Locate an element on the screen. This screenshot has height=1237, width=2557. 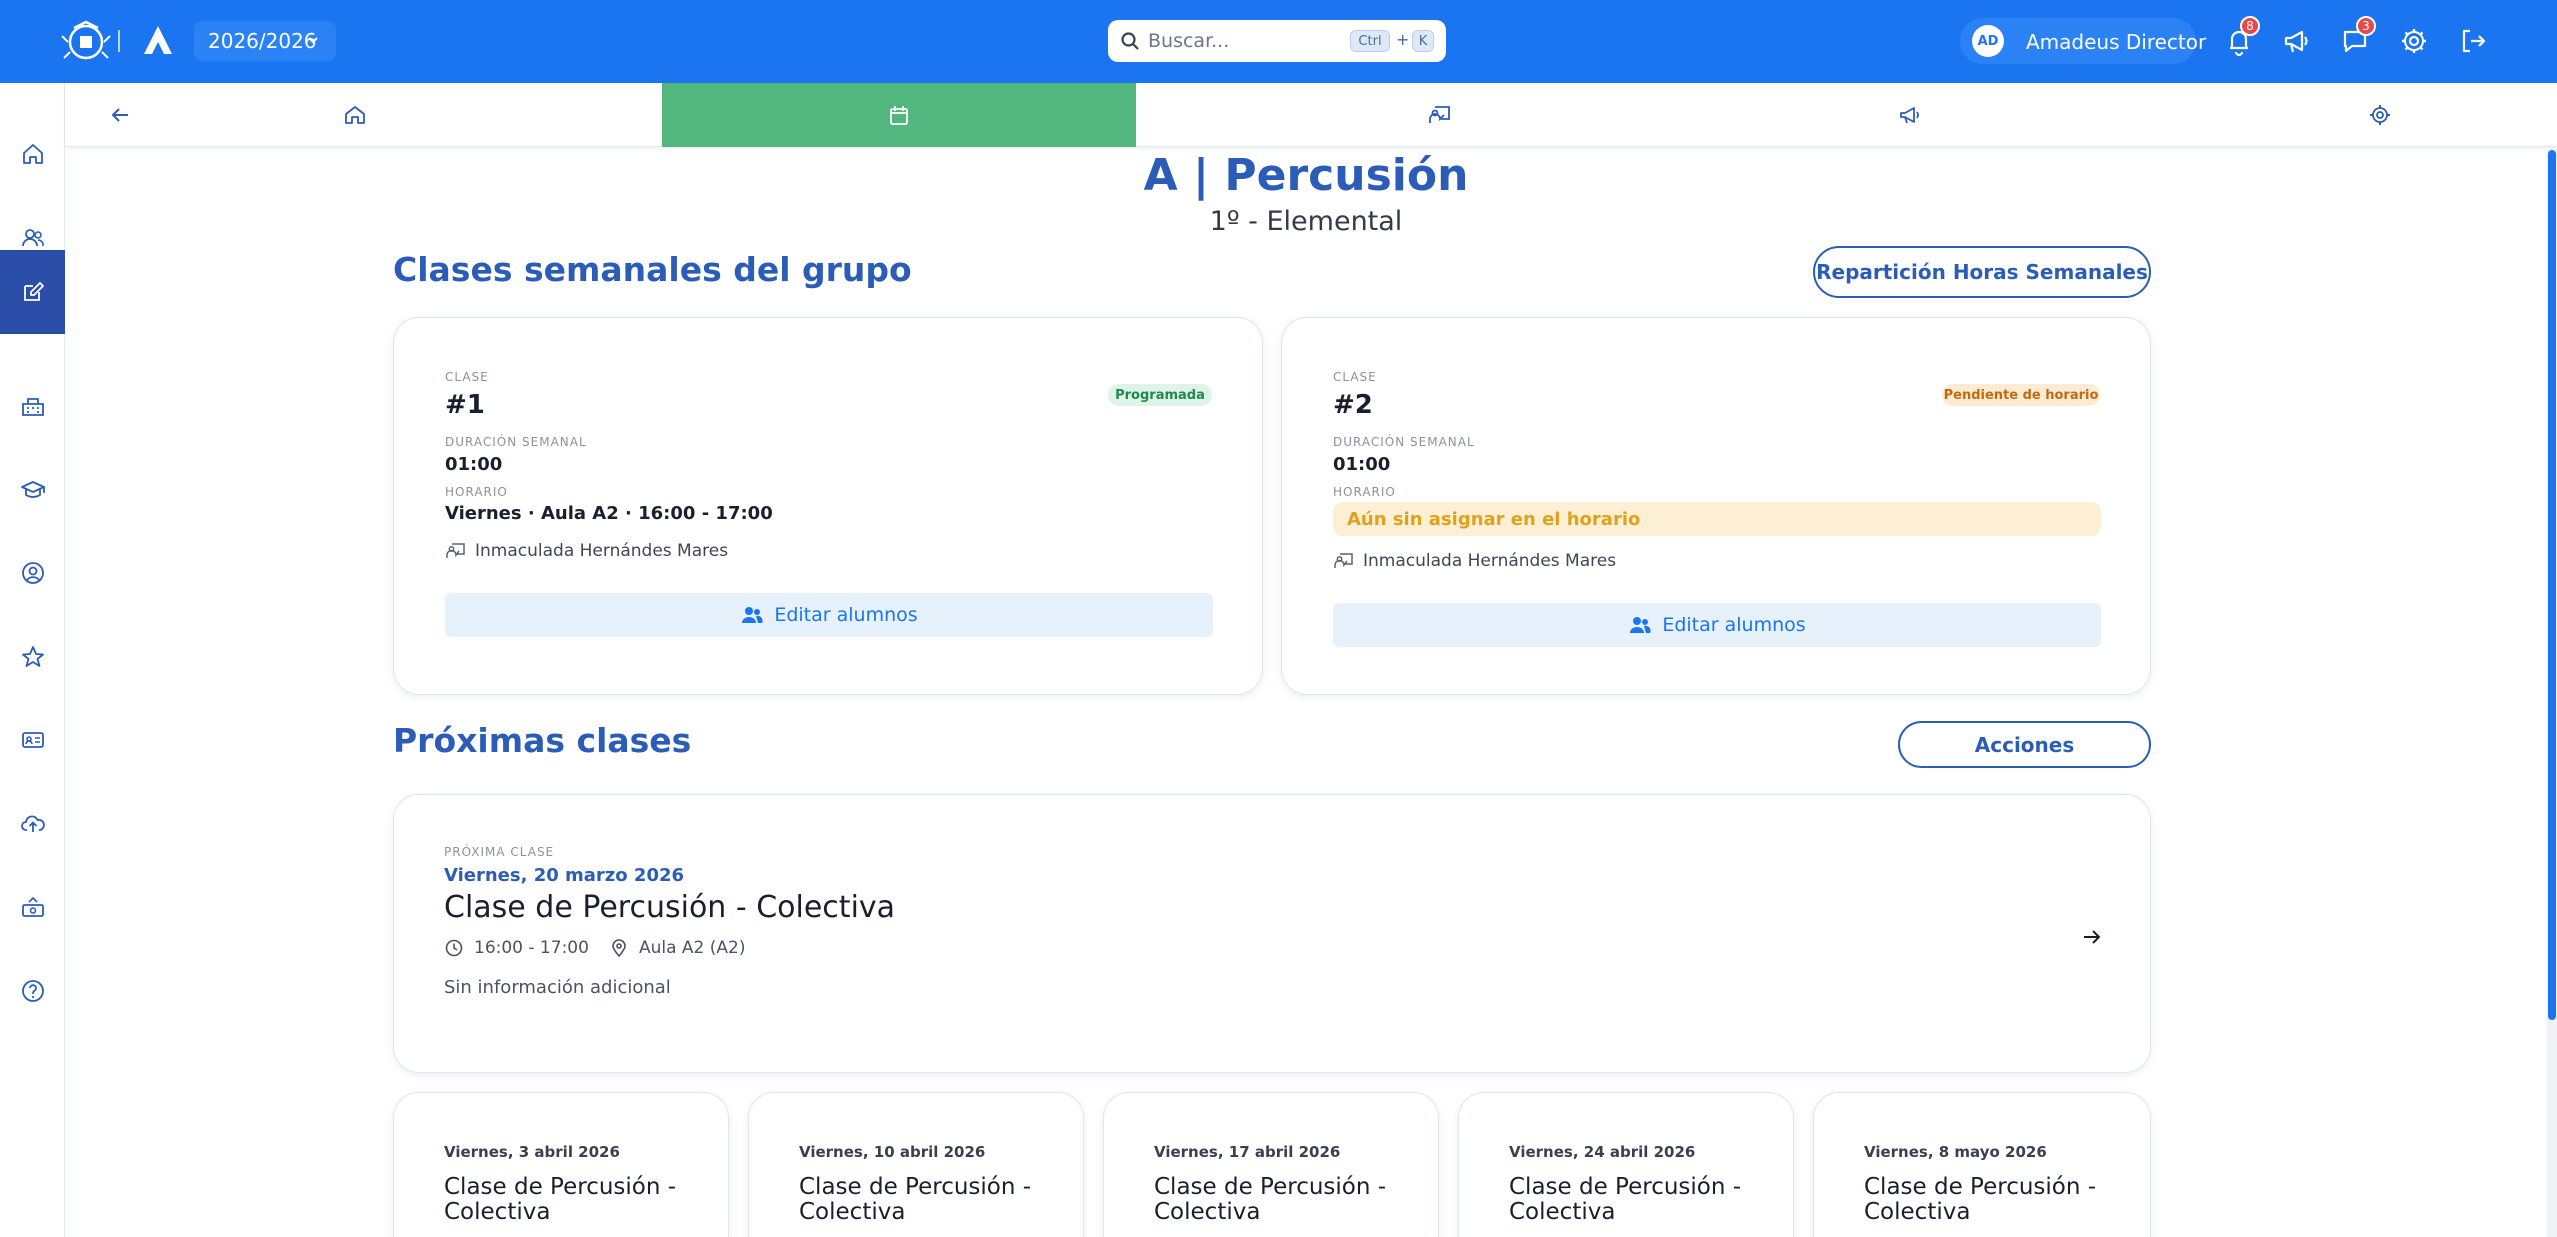
avatar: AD is located at coordinates (1988, 41).